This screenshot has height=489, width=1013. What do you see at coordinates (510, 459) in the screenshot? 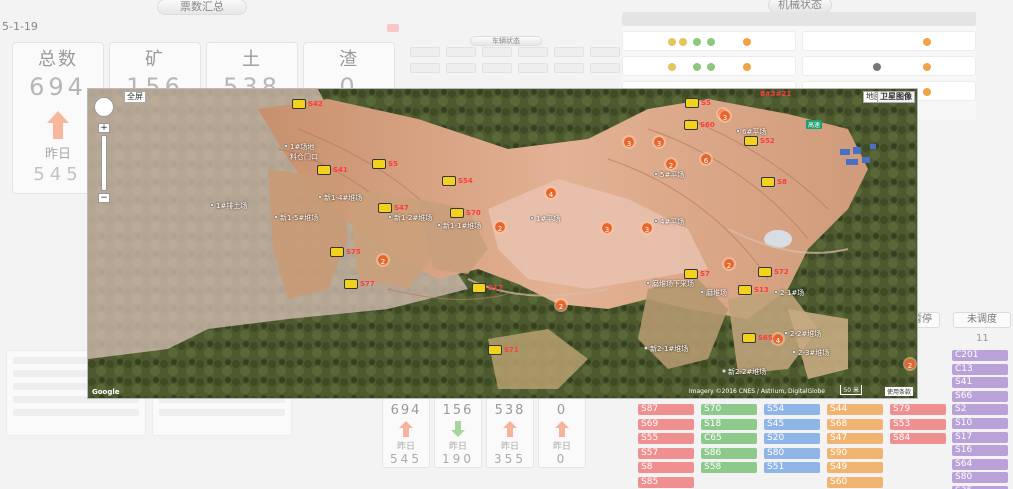
I see `yesterday-value: 355` at bounding box center [510, 459].